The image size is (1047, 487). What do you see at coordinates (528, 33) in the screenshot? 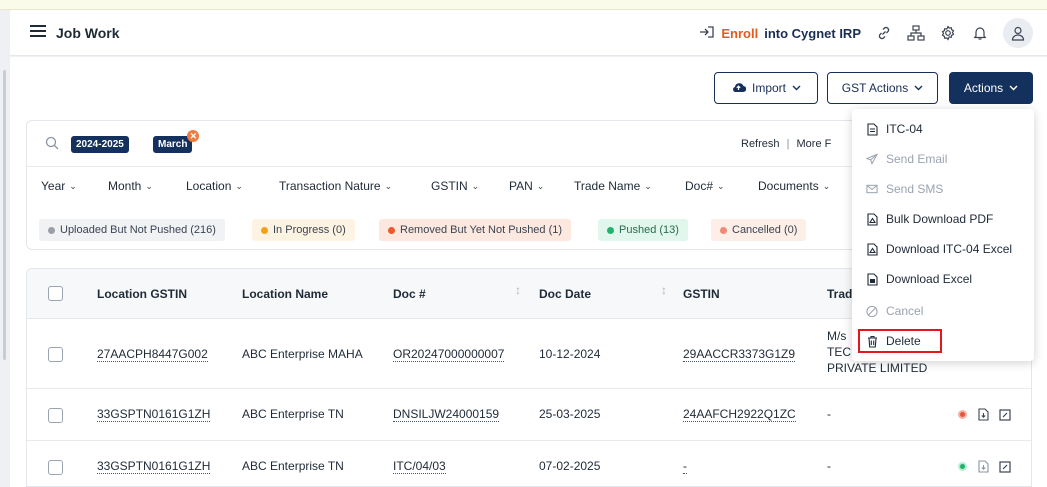
I see `app-header: Job Work Enroll into Cygnet IRP` at bounding box center [528, 33].